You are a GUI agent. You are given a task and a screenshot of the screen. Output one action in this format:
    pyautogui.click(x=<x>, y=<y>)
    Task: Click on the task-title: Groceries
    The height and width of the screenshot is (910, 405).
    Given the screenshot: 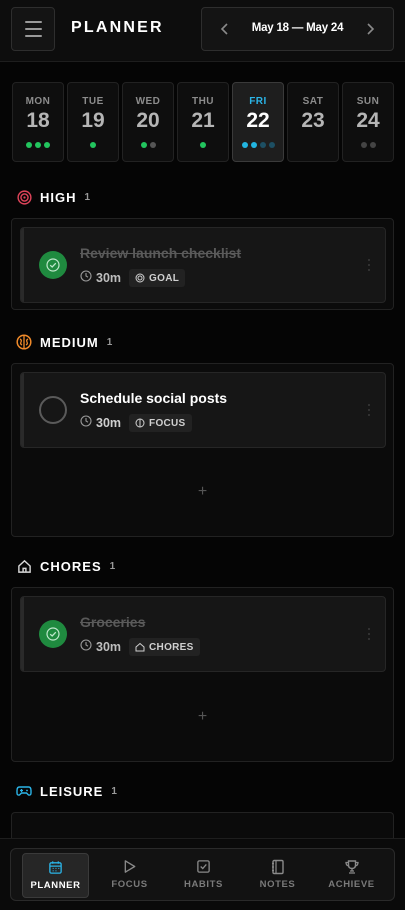 What is the action you would take?
    pyautogui.click(x=113, y=622)
    